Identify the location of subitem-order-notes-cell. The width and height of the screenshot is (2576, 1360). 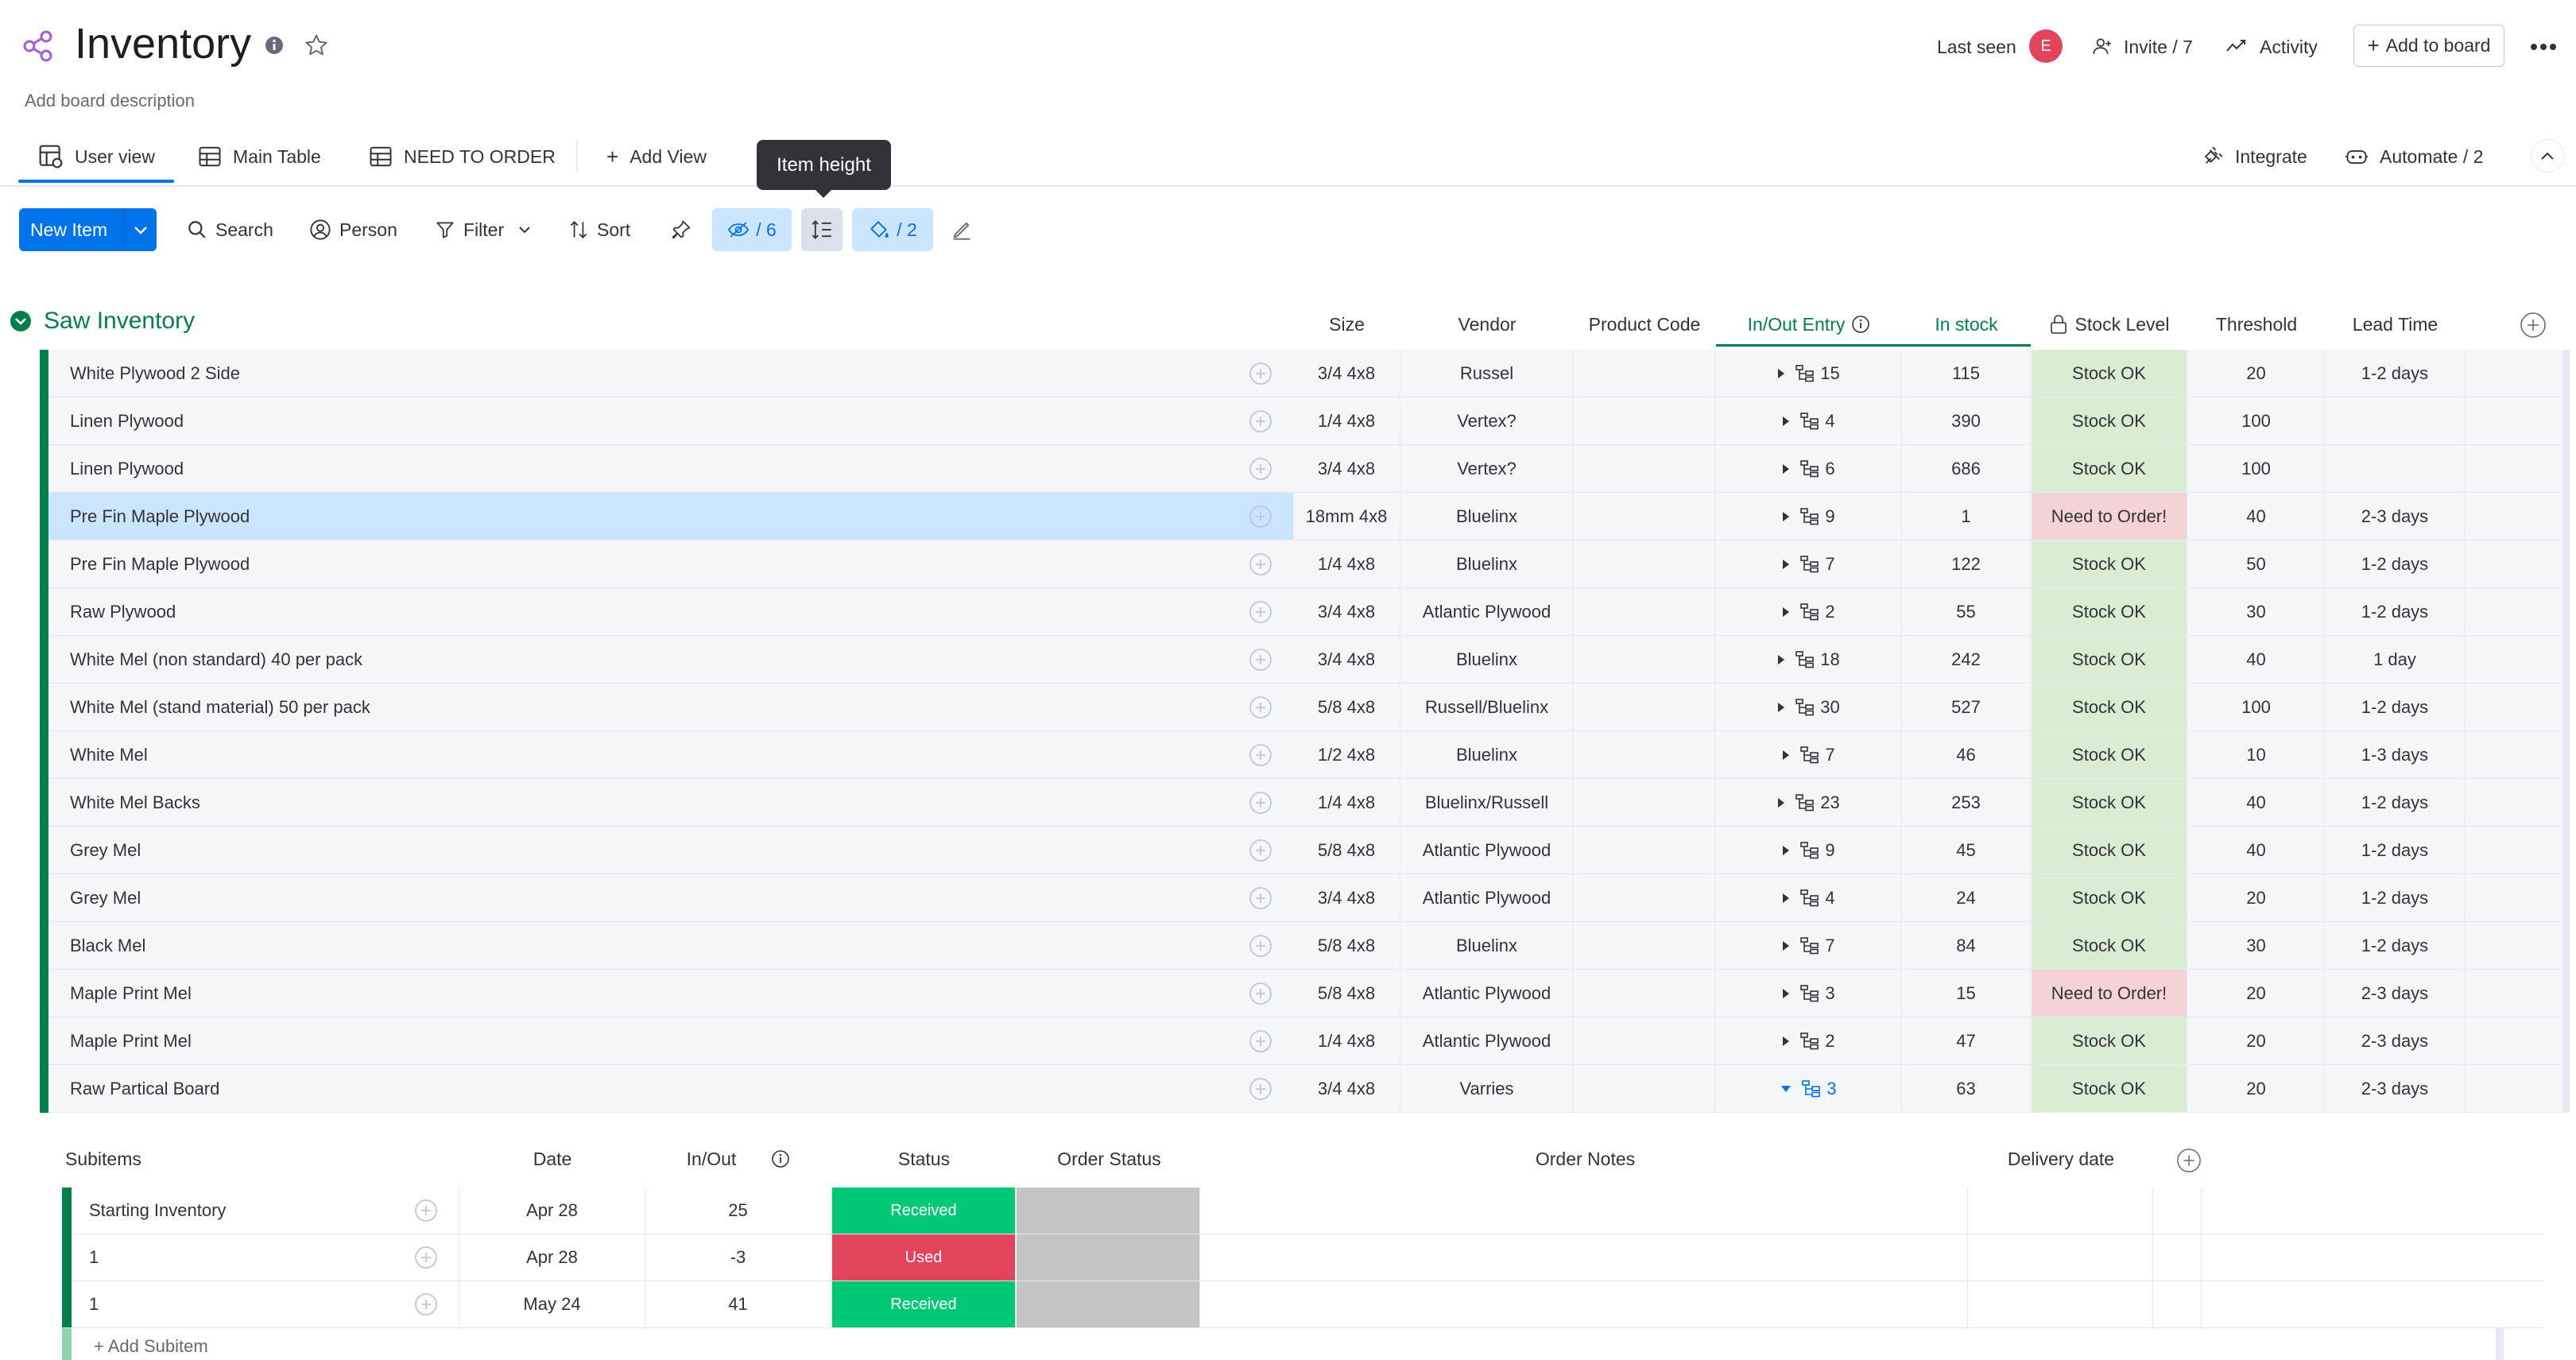
(1584, 1211).